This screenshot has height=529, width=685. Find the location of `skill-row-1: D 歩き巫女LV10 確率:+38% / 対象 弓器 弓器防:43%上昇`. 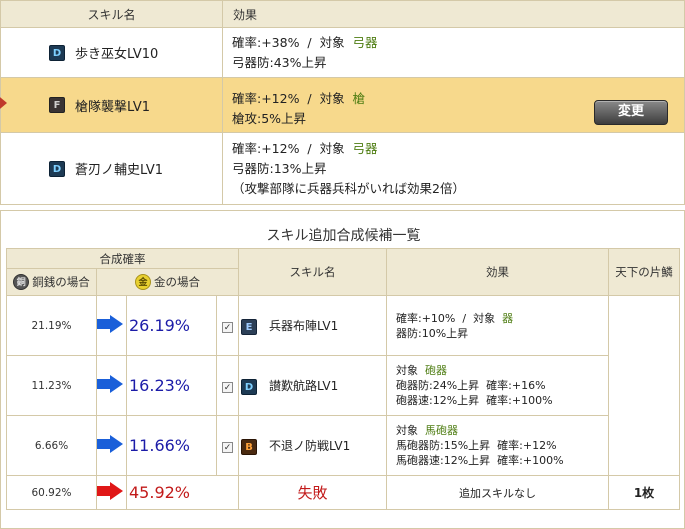

skill-row-1: D 歩き巫女LV10 確率:+38% / 対象 弓器 弓器防:43%上昇 is located at coordinates (342, 52).